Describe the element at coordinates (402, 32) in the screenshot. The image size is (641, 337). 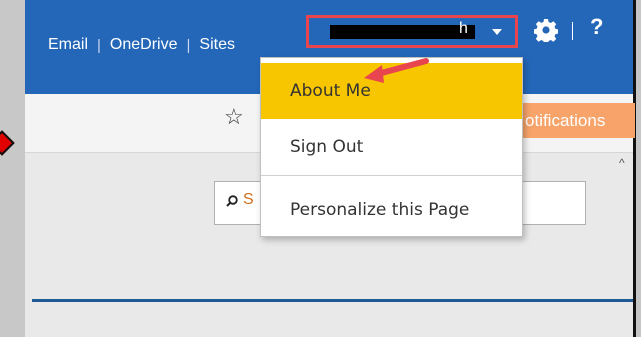
I see `redacted-user-name` at that location.